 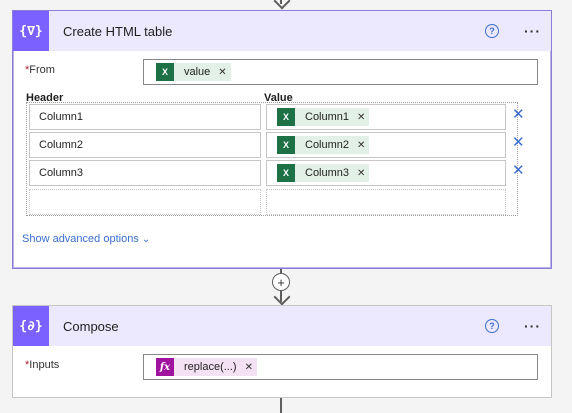 What do you see at coordinates (323, 145) in the screenshot?
I see `value-token-2: X Column2 ✕` at bounding box center [323, 145].